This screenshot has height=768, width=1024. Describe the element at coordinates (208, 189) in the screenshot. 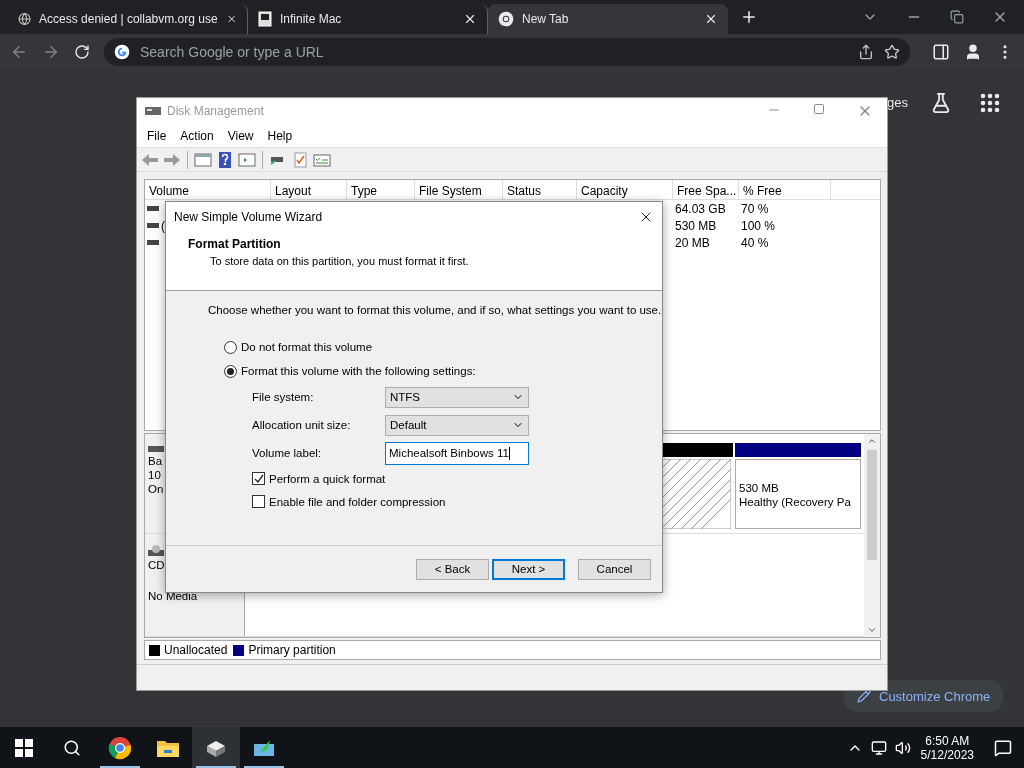

I see `column-header: Volume` at that location.